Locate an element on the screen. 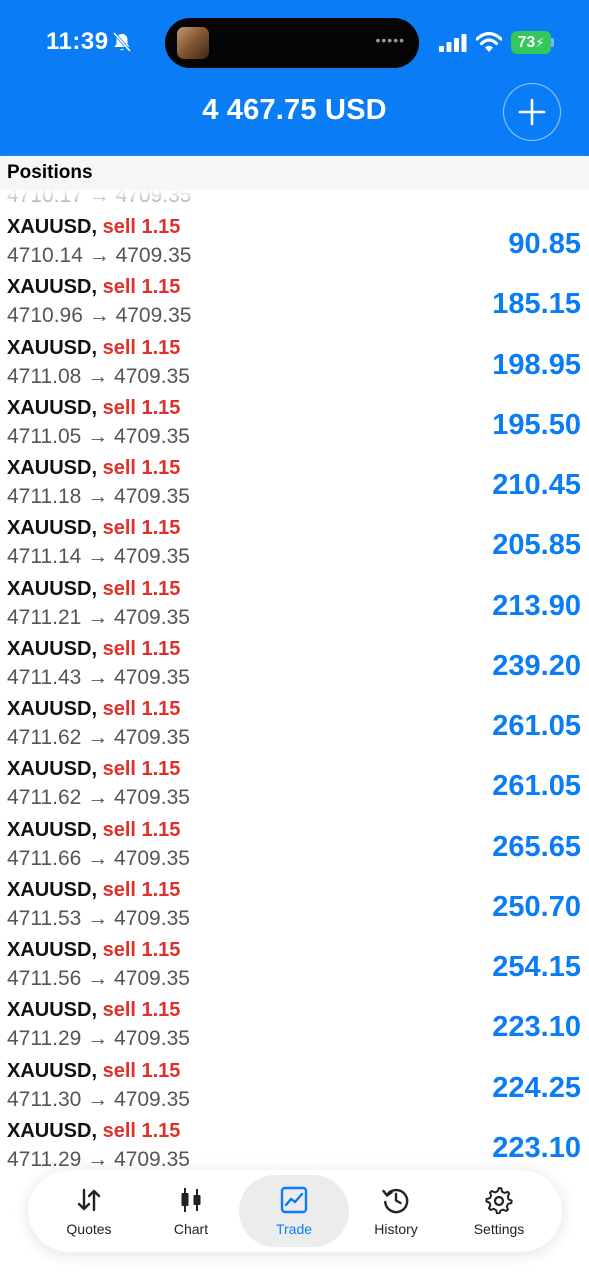 This screenshot has width=589, height=1280. plus-icon is located at coordinates (532, 112).